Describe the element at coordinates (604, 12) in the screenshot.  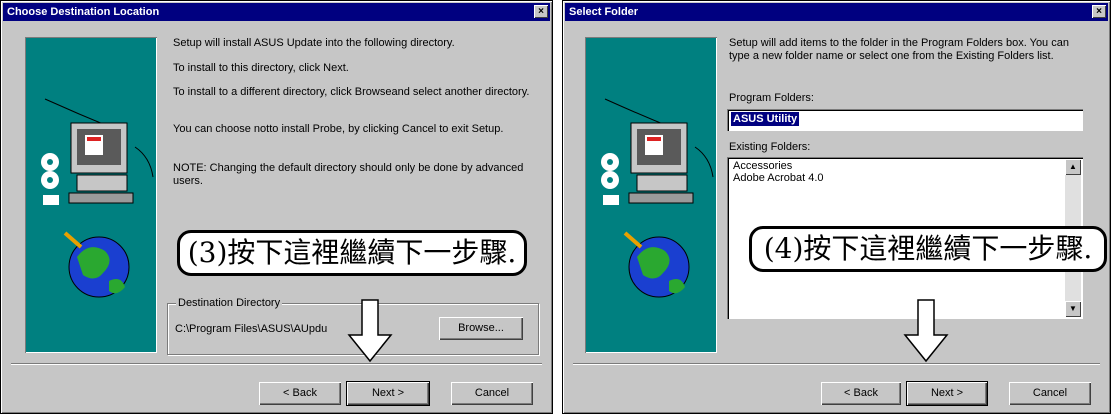
I see `dialog-title: Select Folder` at that location.